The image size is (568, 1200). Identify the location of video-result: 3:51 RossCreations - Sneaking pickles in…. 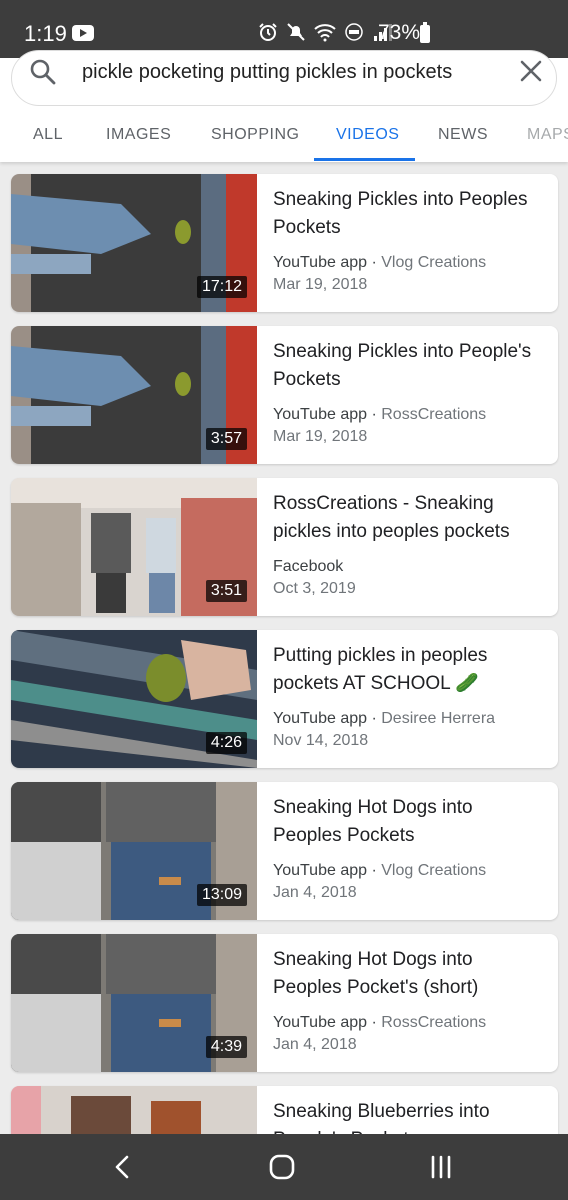
(284, 547).